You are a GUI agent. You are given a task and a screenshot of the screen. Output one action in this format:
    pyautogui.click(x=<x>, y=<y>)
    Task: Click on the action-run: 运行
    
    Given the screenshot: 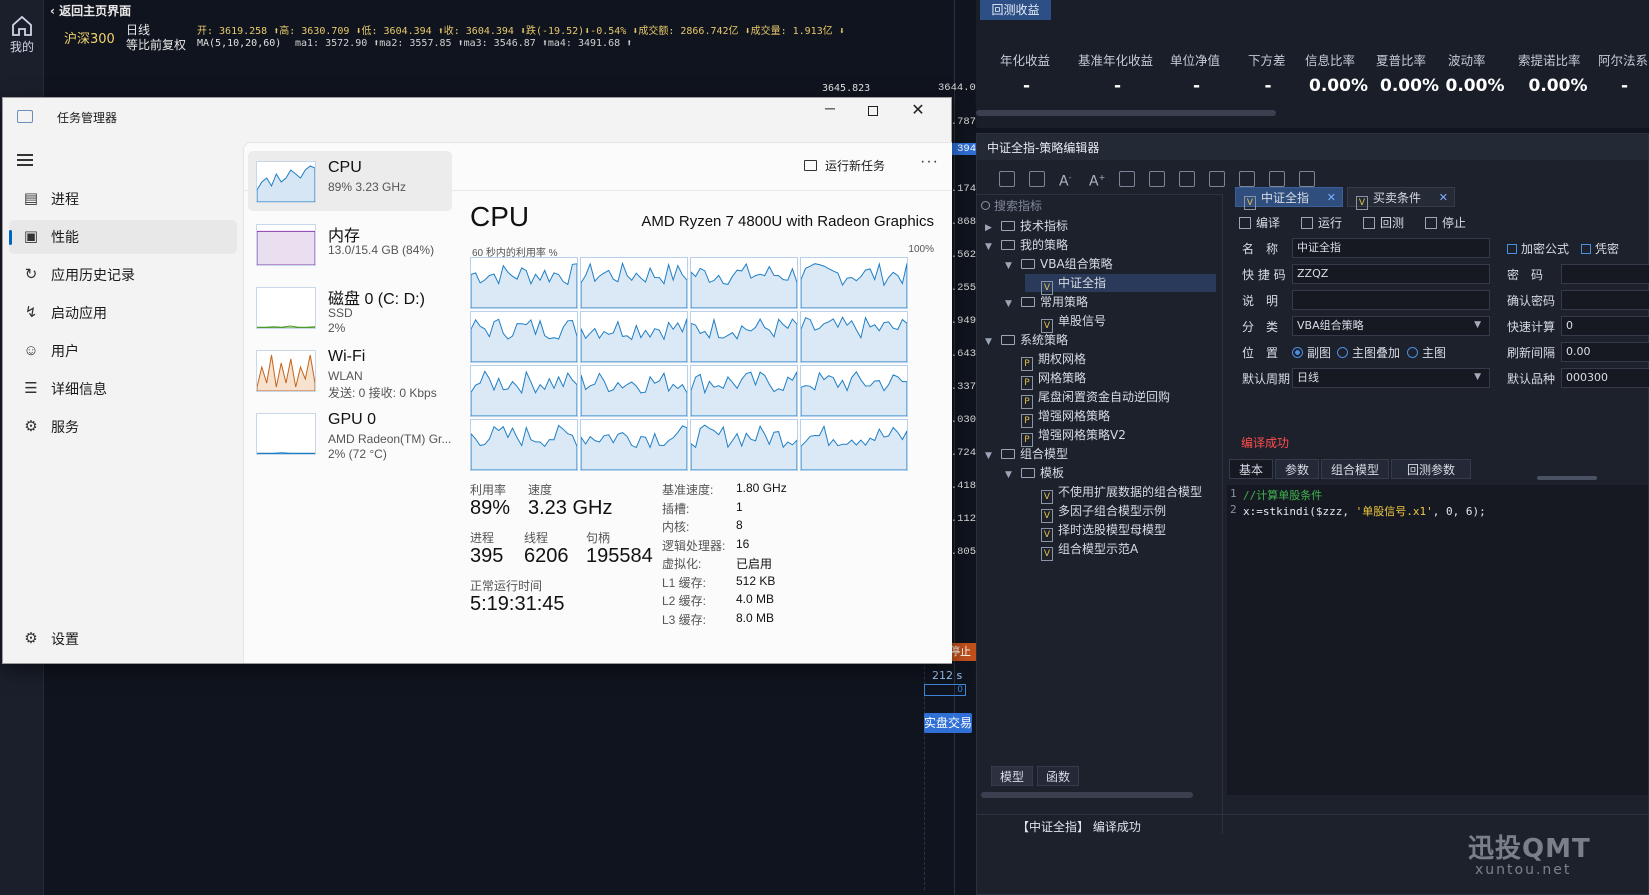 What is the action you would take?
    pyautogui.click(x=1321, y=222)
    